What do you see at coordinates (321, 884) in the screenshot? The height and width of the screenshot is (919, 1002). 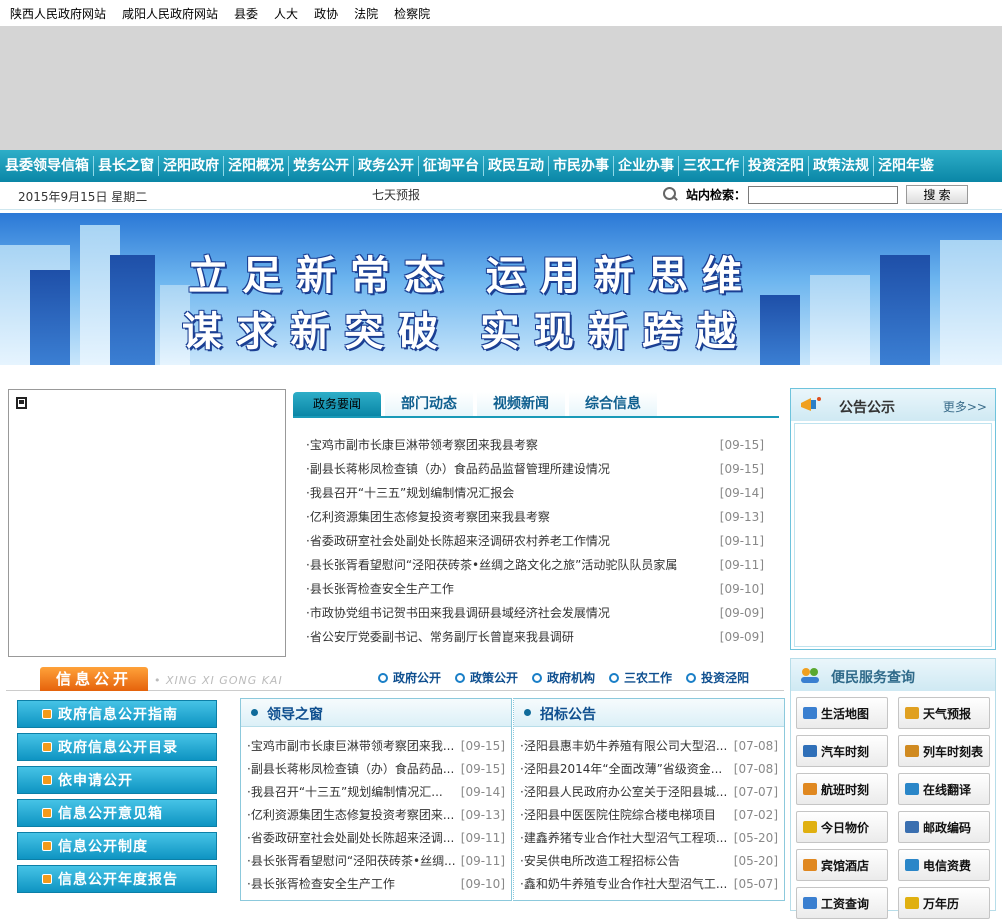 I see `list-item-title: ·县长张胥检查安全生产工作` at bounding box center [321, 884].